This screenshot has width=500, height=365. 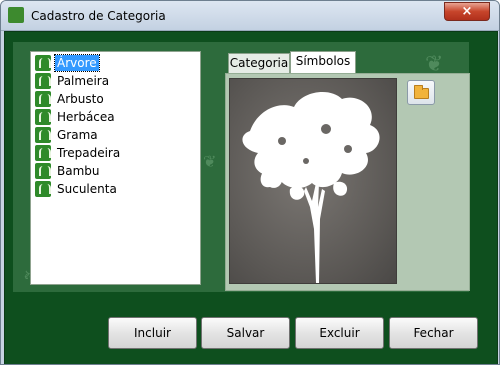 I want to click on delete-button: Excluir, so click(x=339, y=333).